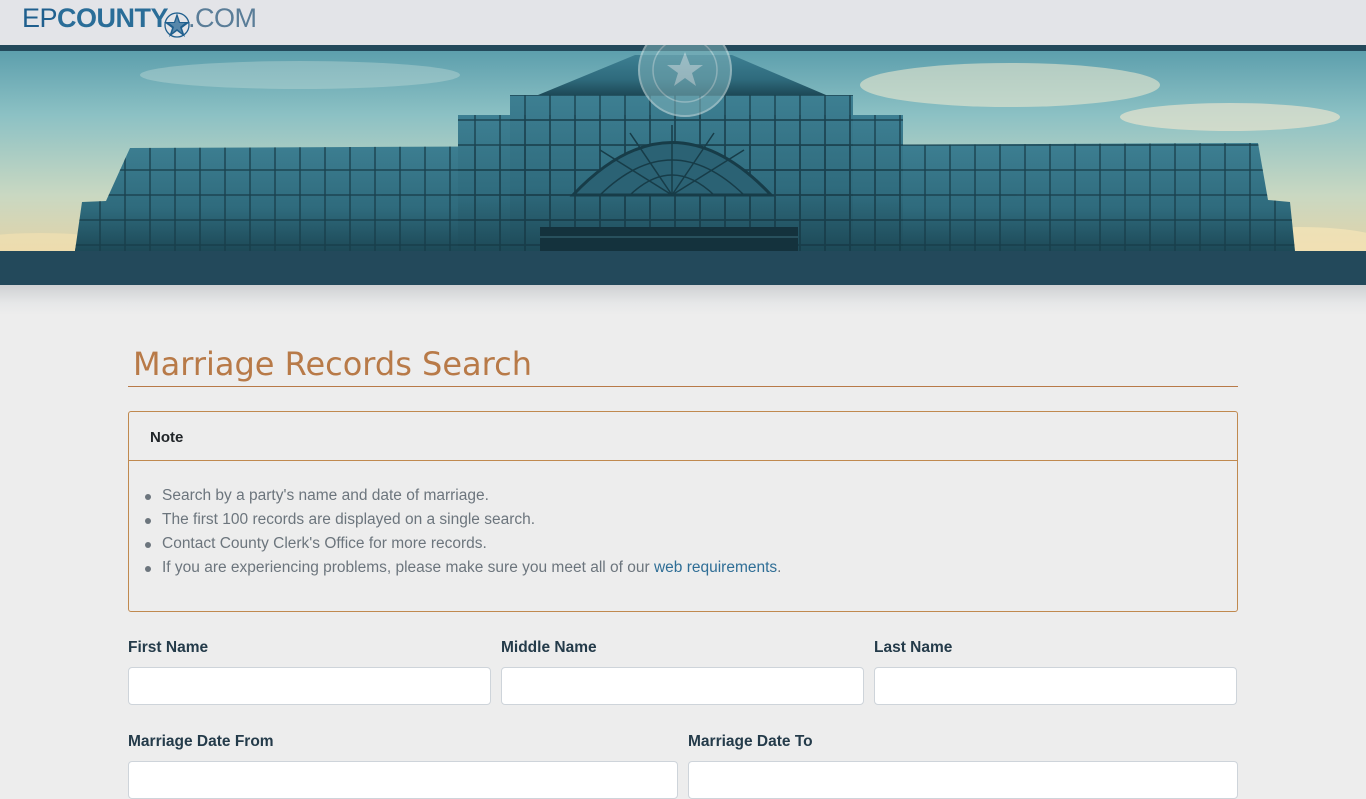 The image size is (1366, 799). Describe the element at coordinates (113, 18) in the screenshot. I see `logo-county: COUNTY` at that location.